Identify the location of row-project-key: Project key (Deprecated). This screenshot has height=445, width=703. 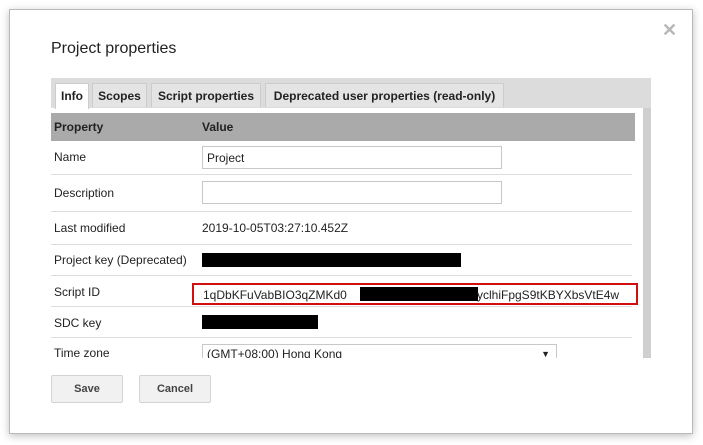
(341, 260).